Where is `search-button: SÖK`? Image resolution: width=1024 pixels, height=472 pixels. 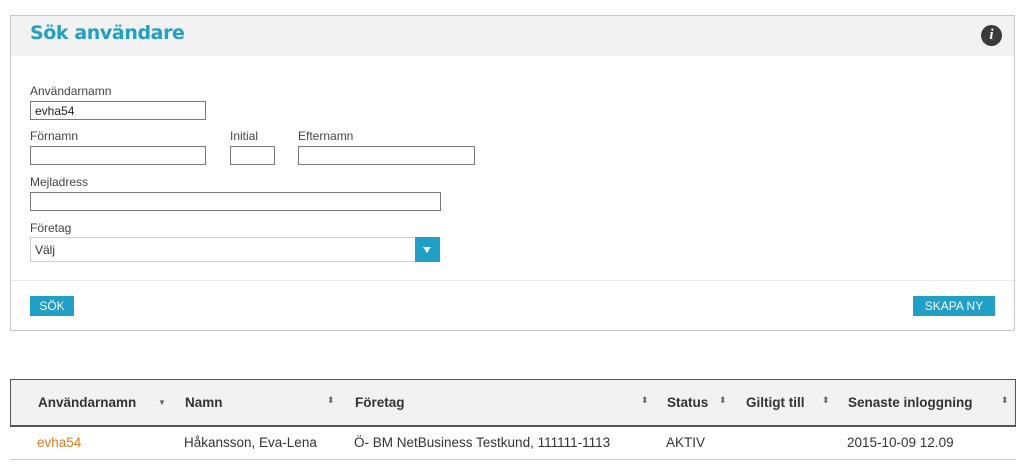 search-button: SÖK is located at coordinates (52, 306).